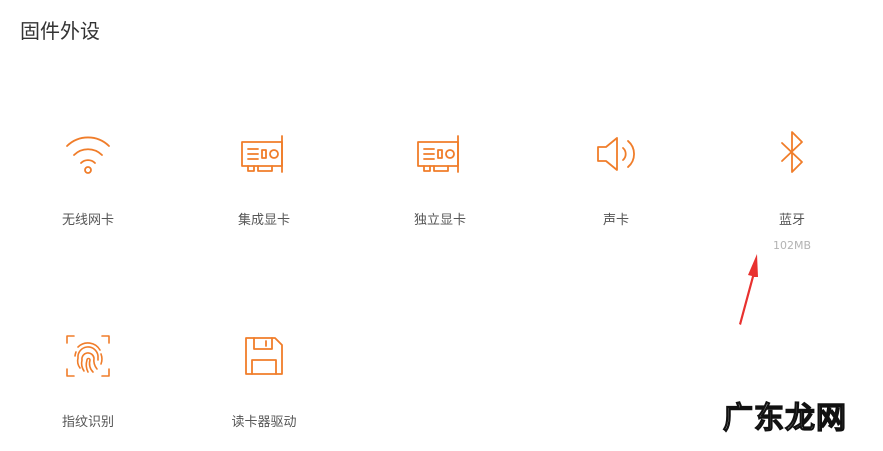 This screenshot has width=883, height=451. I want to click on device-bluetooth: 蓝牙 102MB, so click(792, 190).